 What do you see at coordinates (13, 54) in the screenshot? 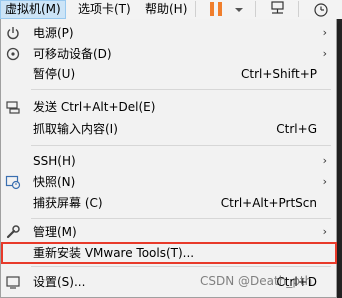
I see `removable-devices-icon` at bounding box center [13, 54].